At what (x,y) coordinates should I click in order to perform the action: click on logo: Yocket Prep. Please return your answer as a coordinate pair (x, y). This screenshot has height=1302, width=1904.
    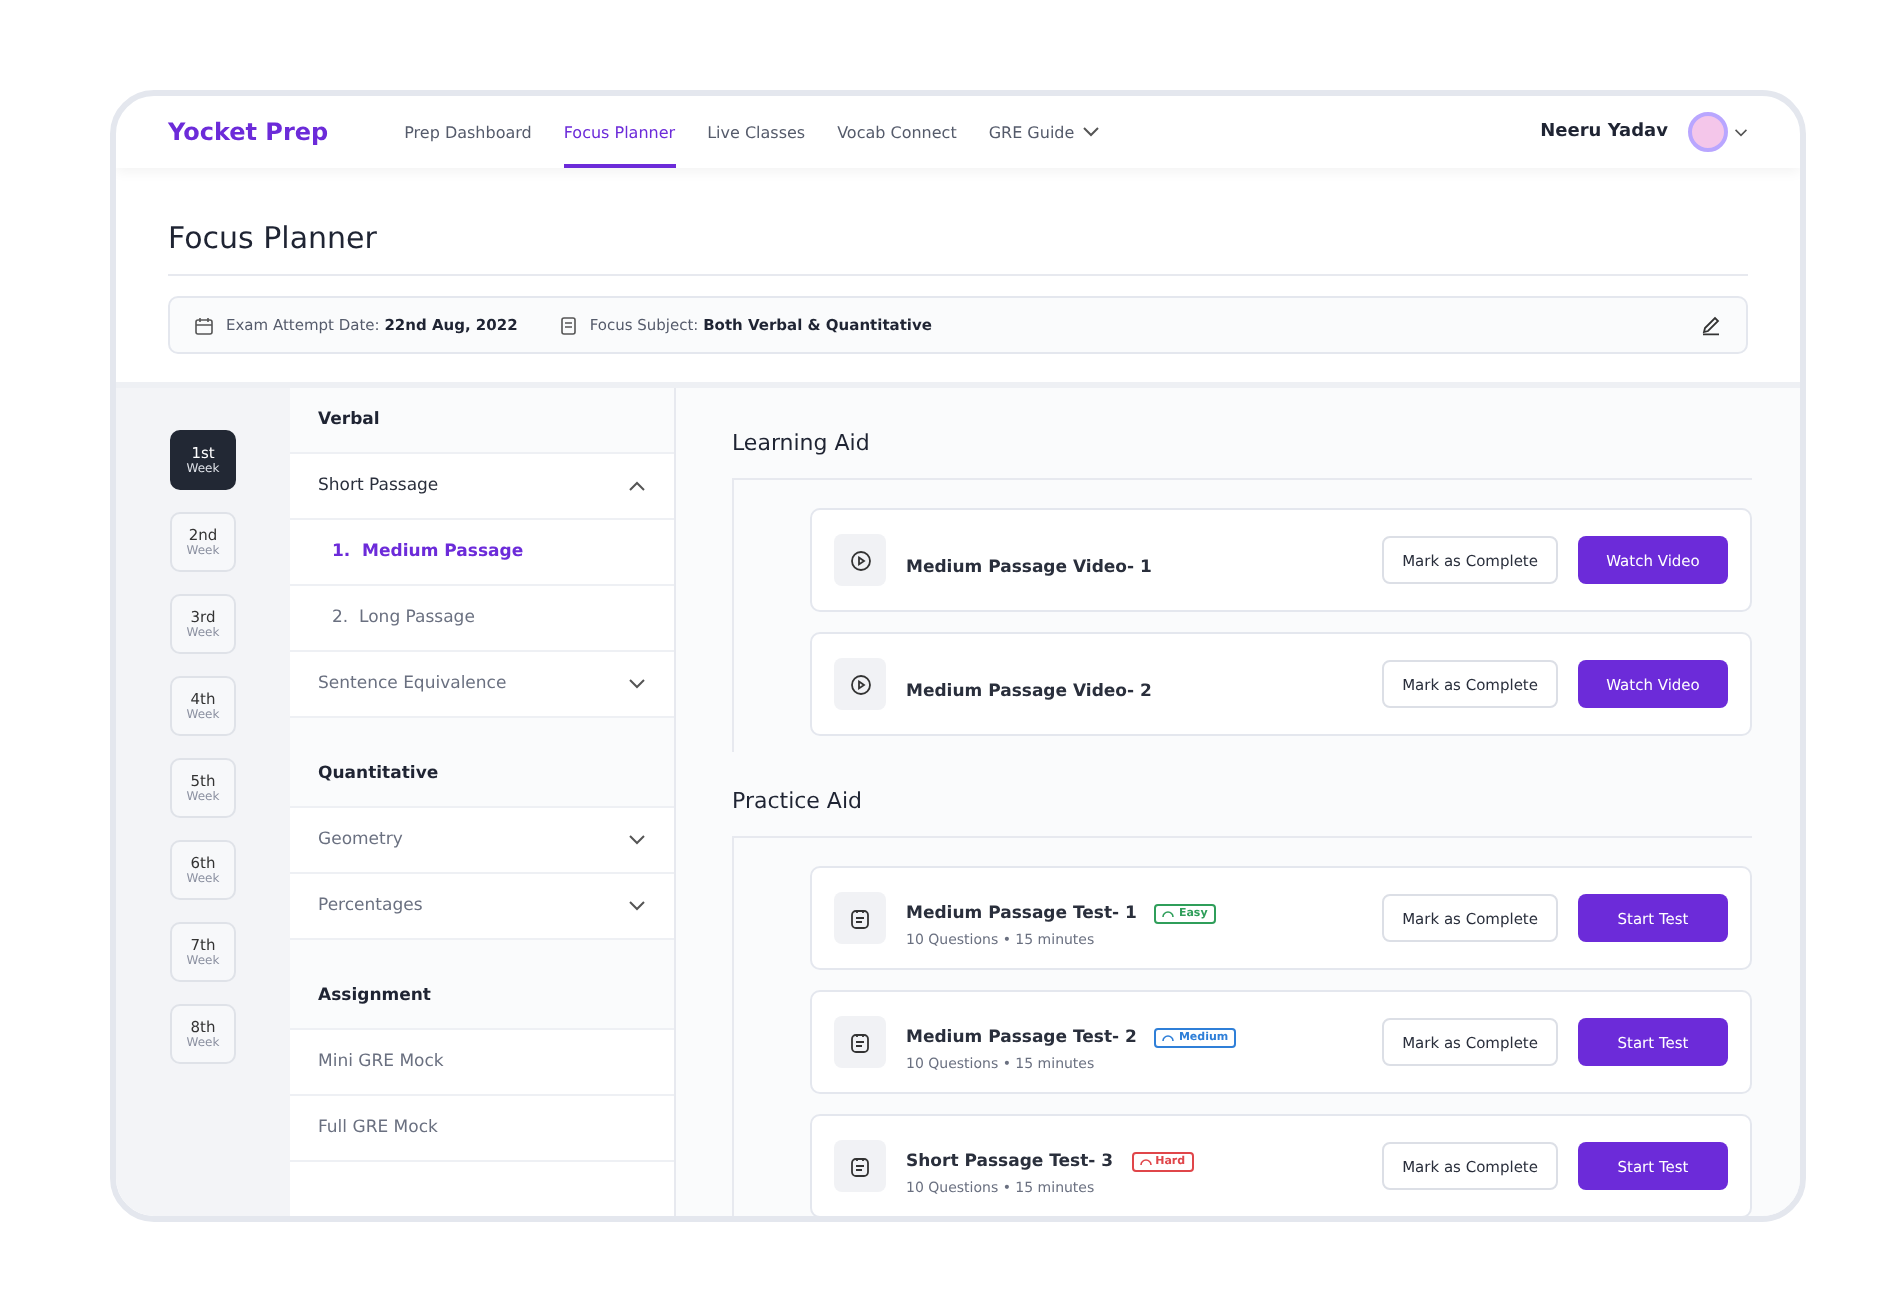
    Looking at the image, I should click on (248, 132).